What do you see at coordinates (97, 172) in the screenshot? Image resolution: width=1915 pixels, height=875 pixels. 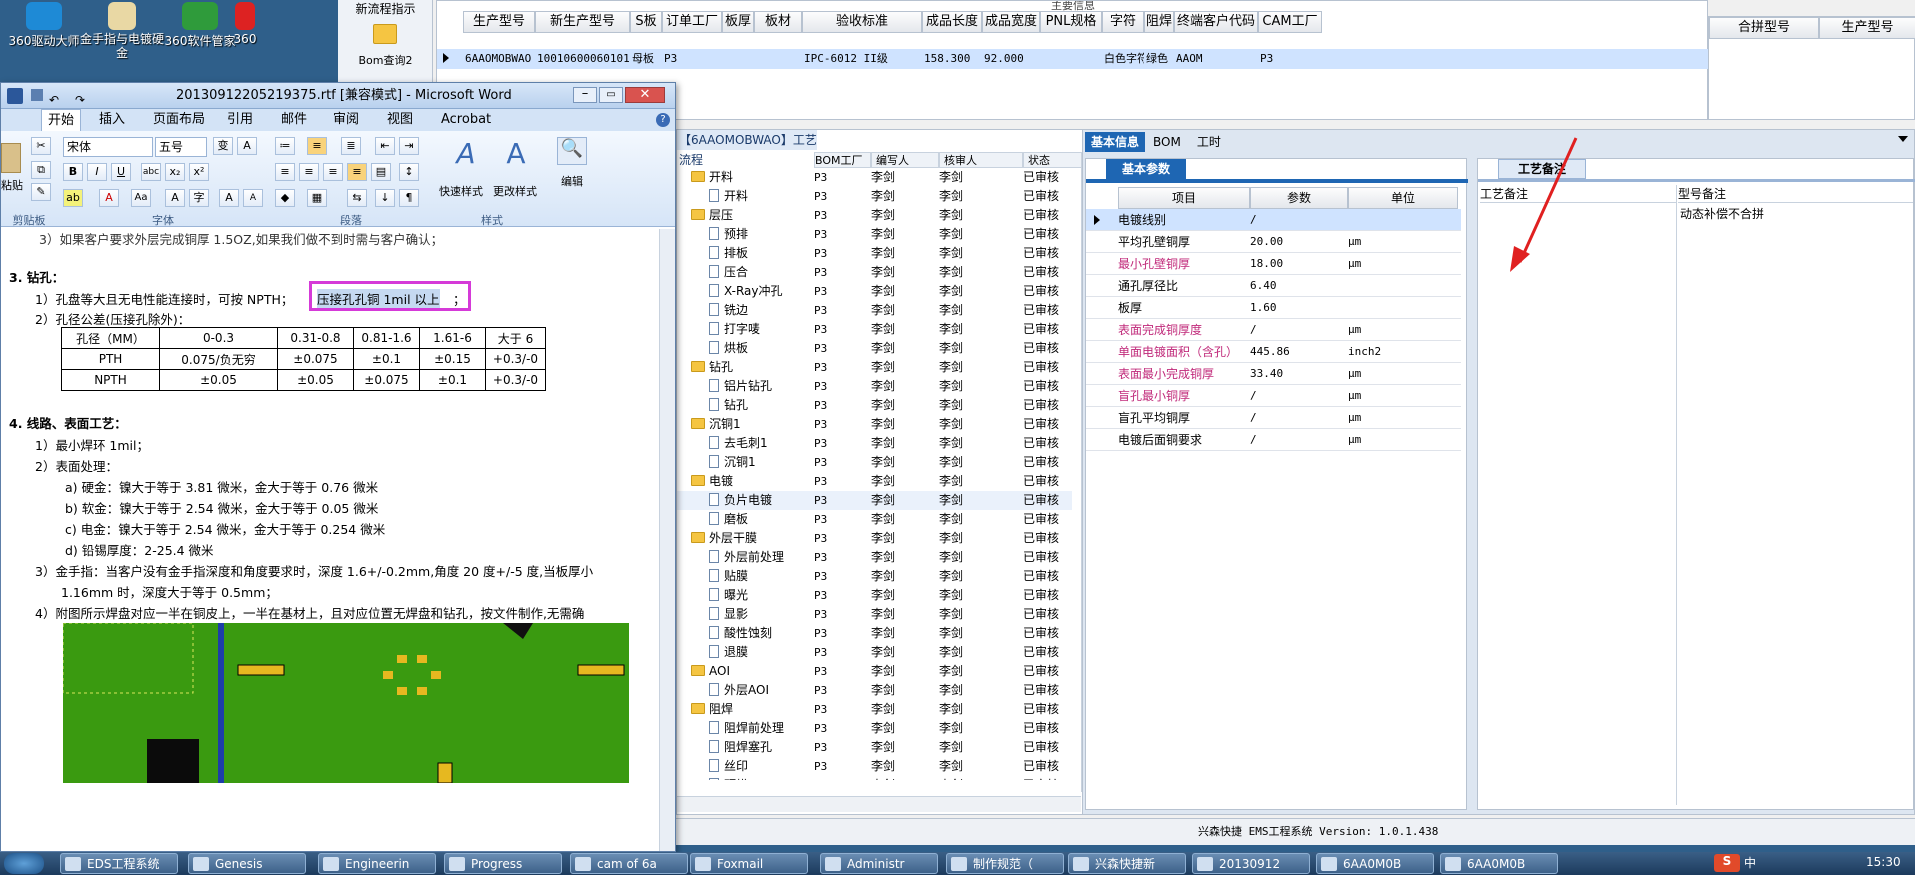 I see `italic-button: I` at bounding box center [97, 172].